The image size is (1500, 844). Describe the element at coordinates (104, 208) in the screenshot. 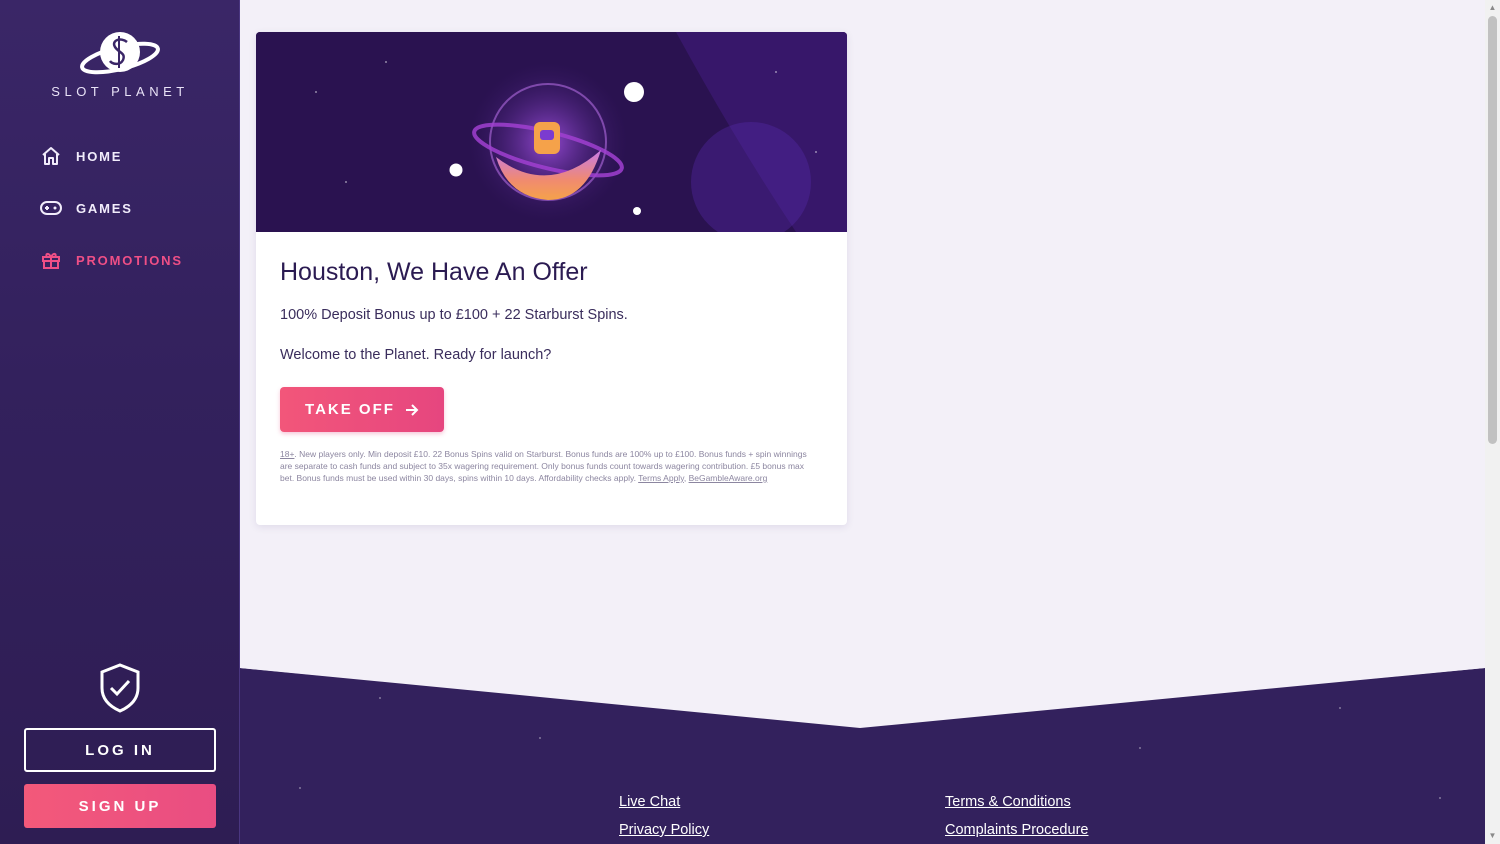

I see `nav-item-label: GAMES` at that location.